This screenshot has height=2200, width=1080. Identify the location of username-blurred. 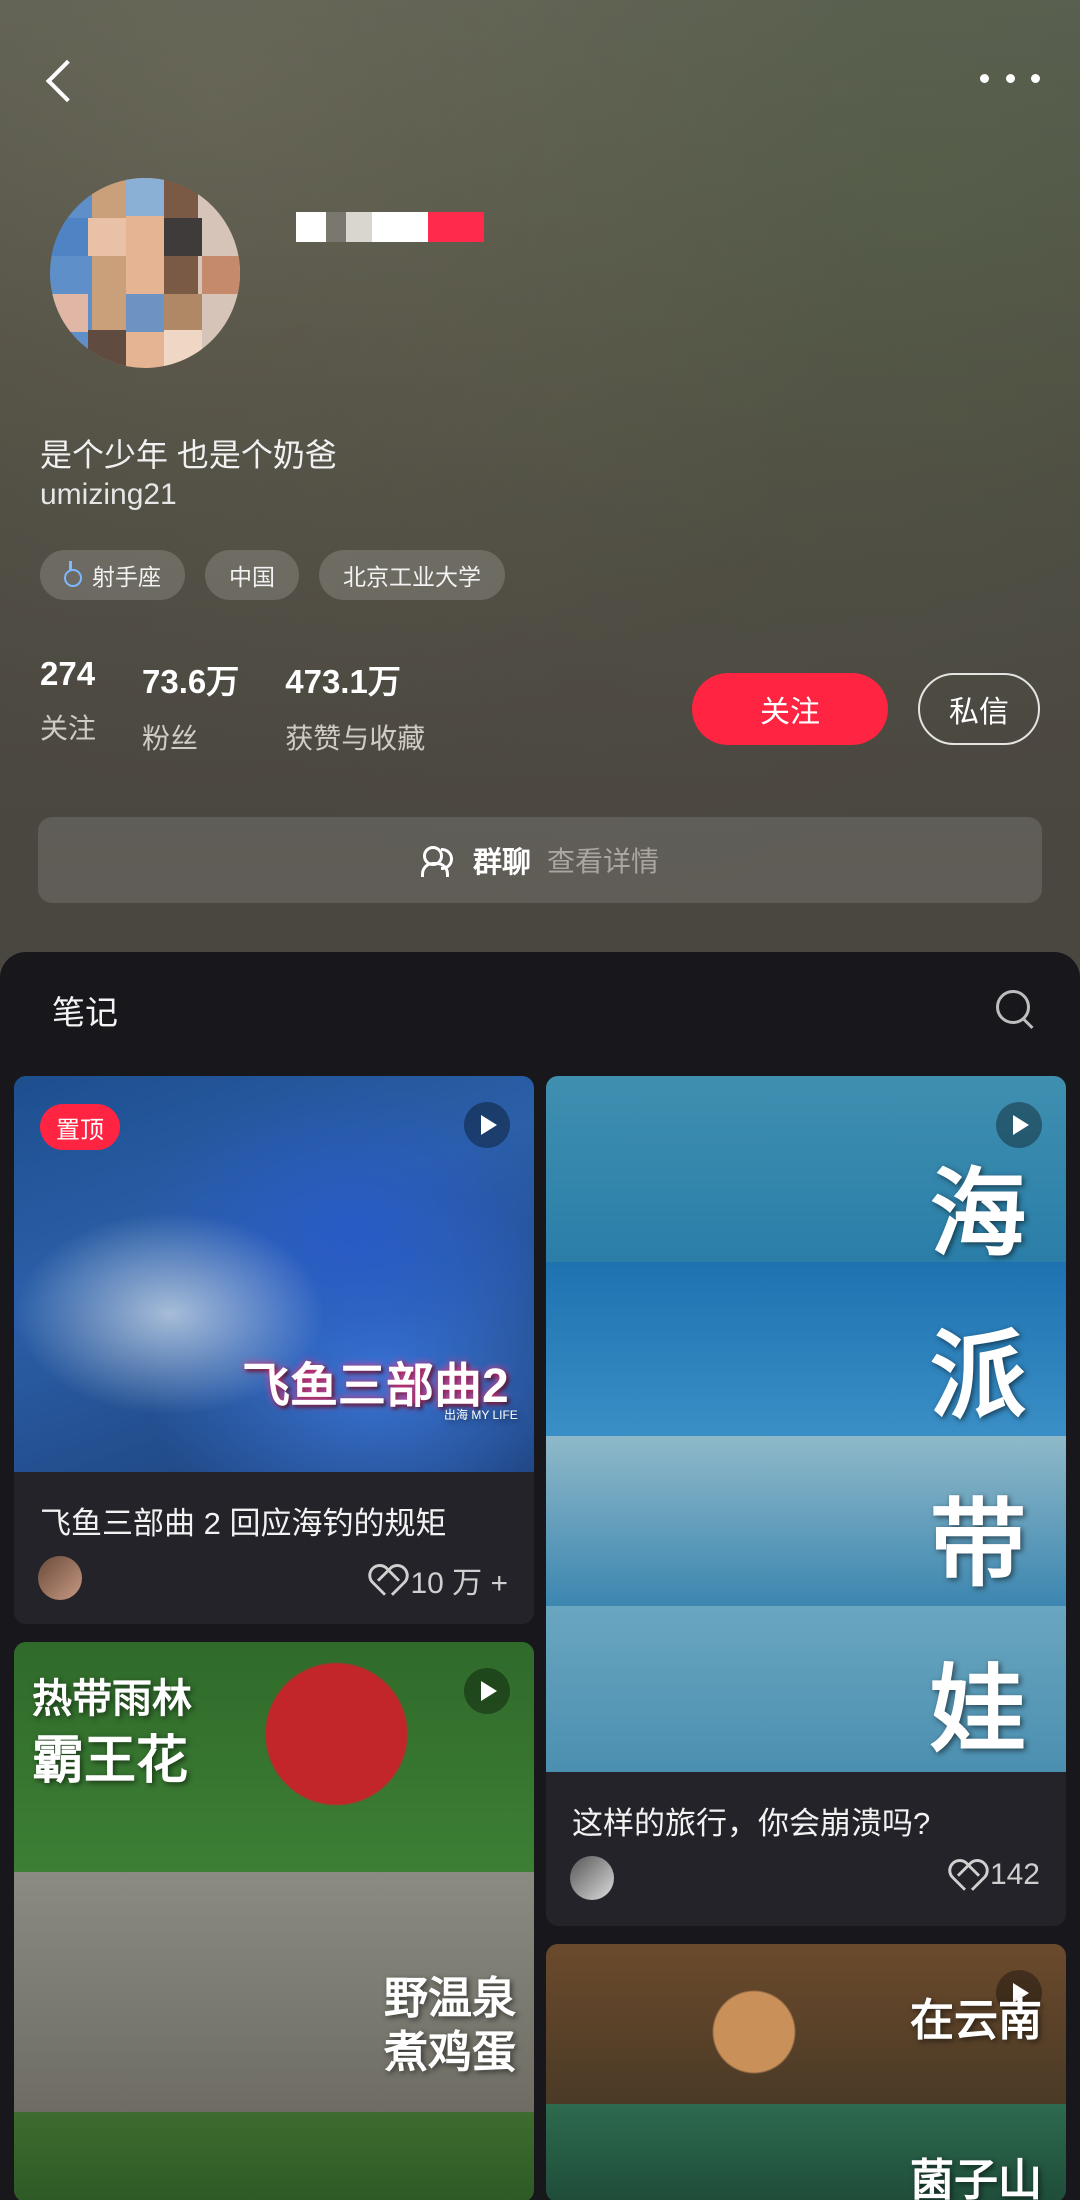
(391, 227).